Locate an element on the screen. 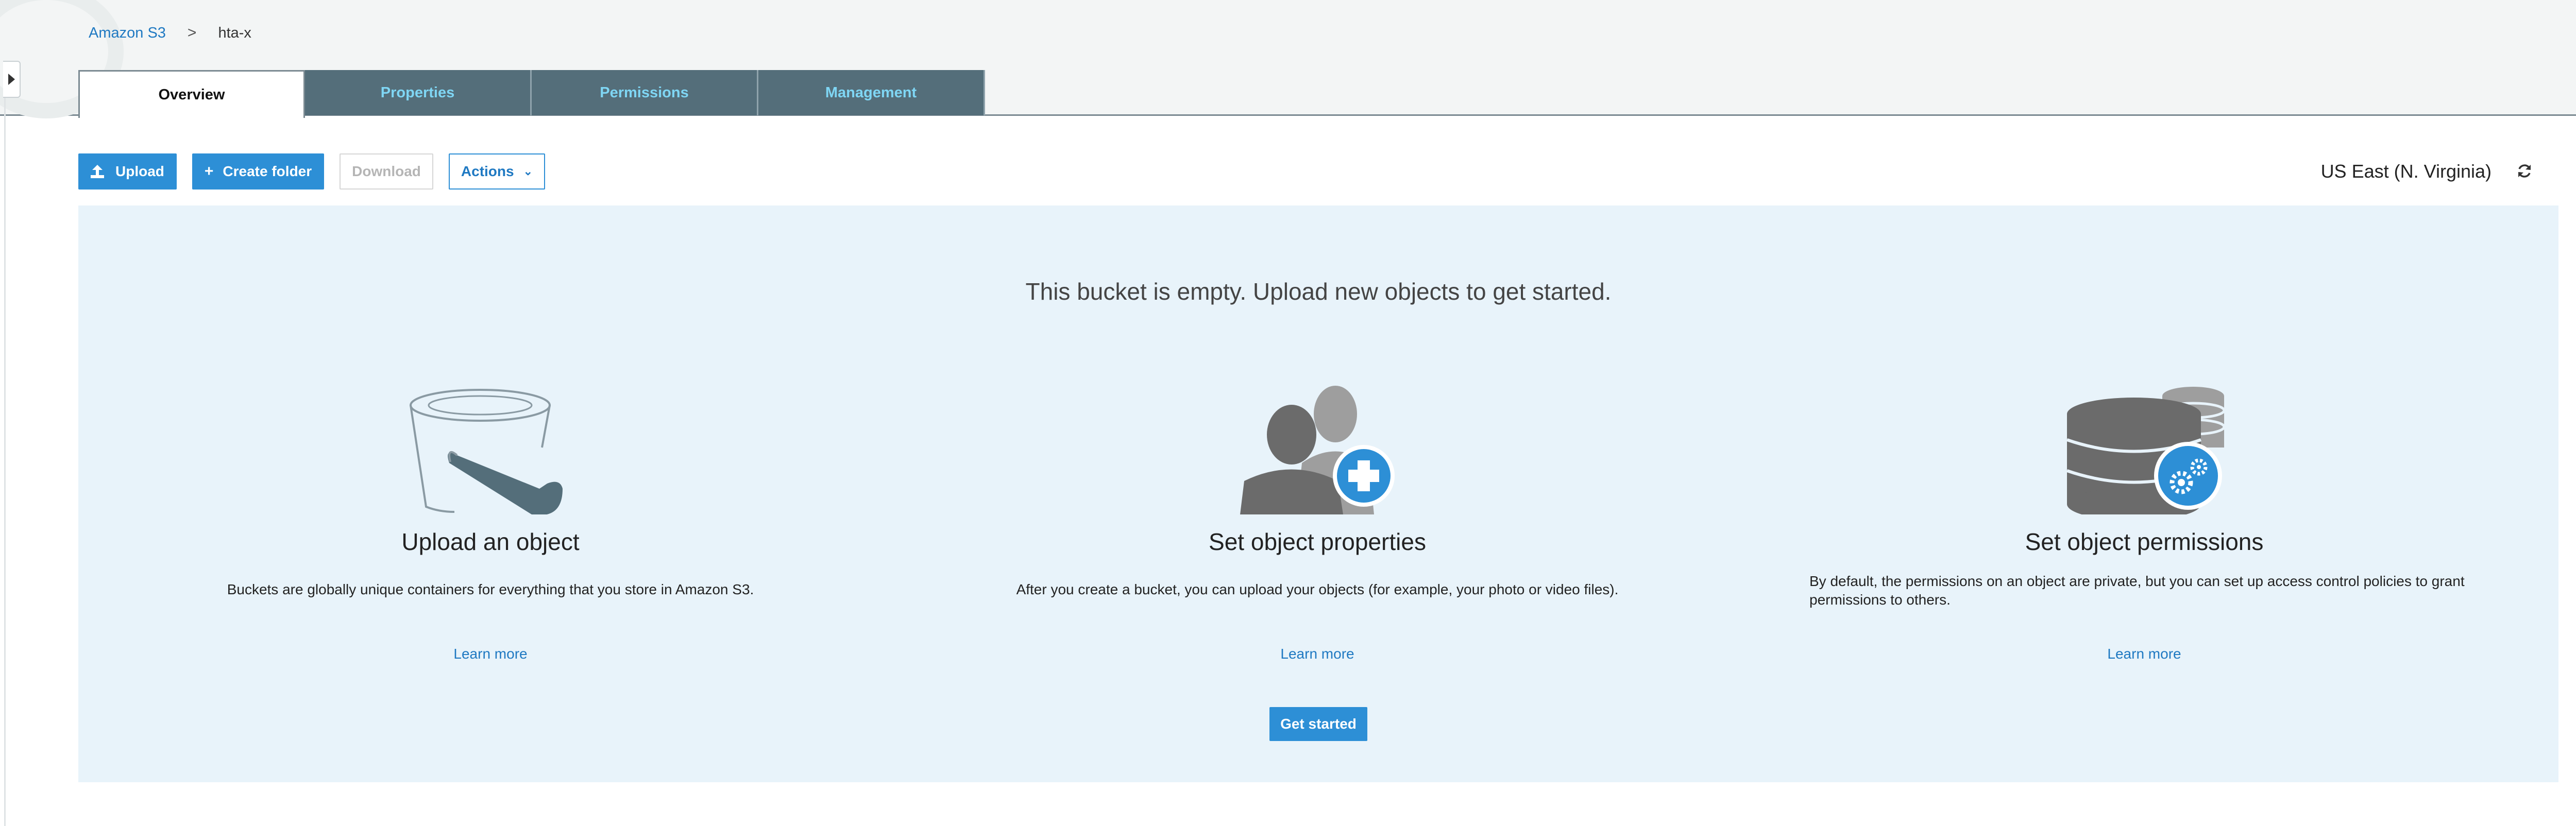 The width and height of the screenshot is (2576, 826). plus-icon: + is located at coordinates (209, 171).